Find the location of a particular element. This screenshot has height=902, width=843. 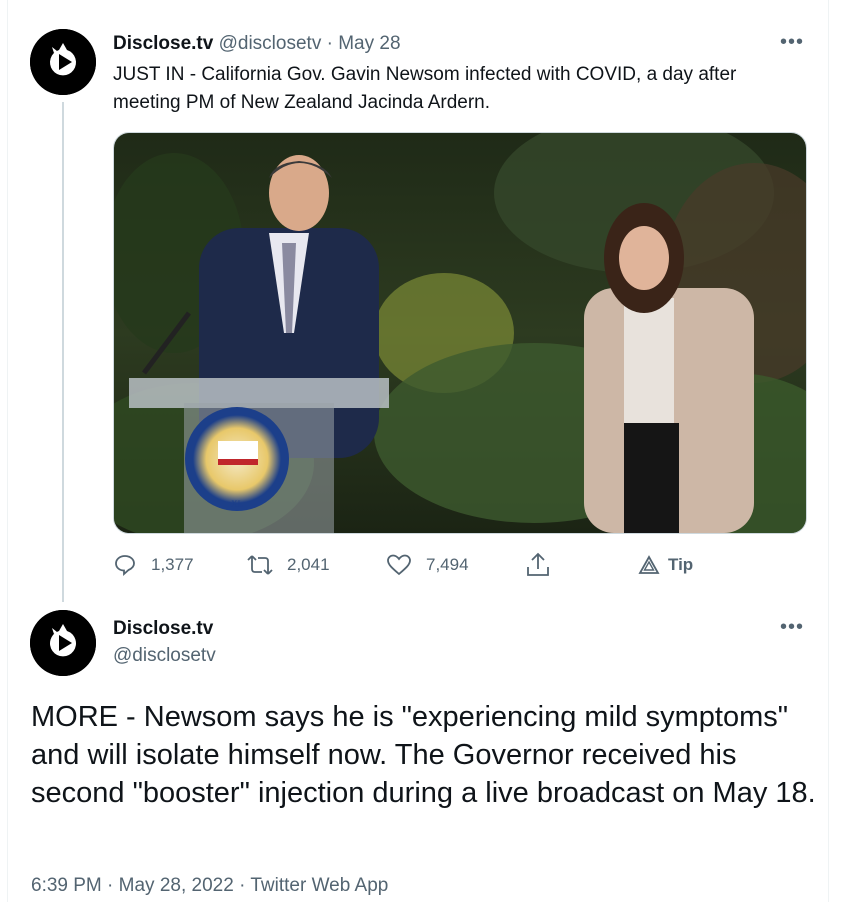

retweet-button: 2,041 is located at coordinates (288, 565).